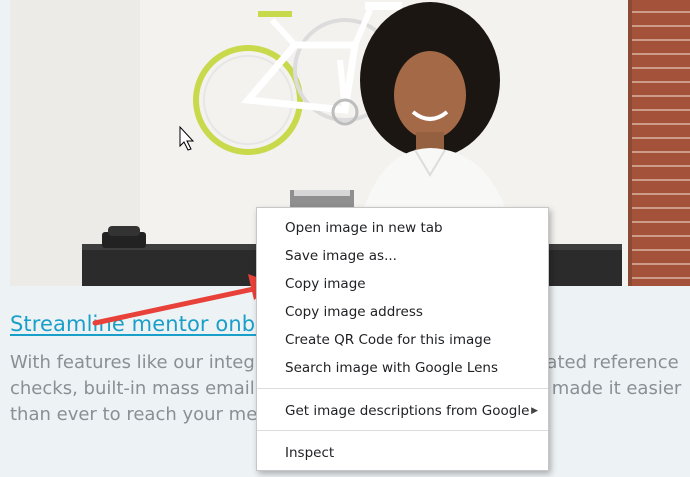 The height and width of the screenshot is (477, 690). I want to click on body-line-2: checks, built-in mass email &, so click(142, 388).